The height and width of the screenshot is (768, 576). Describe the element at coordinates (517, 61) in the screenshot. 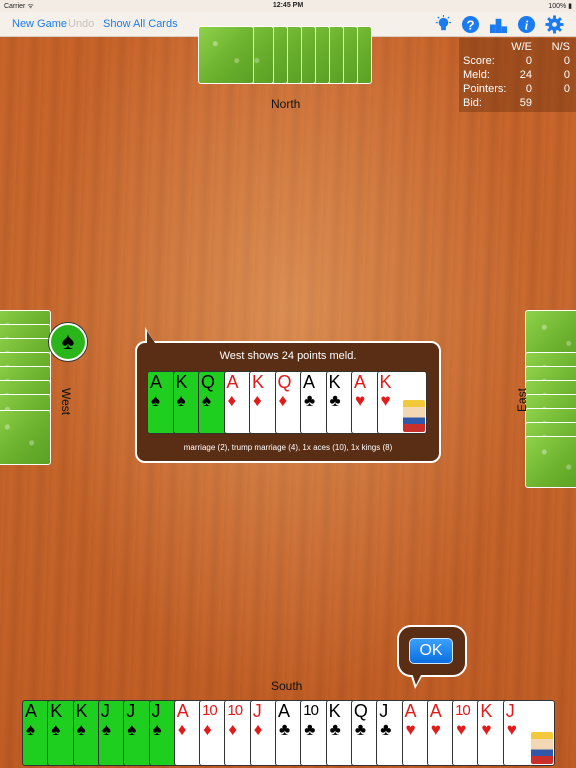

I see `score-row: Score: 0 0` at that location.